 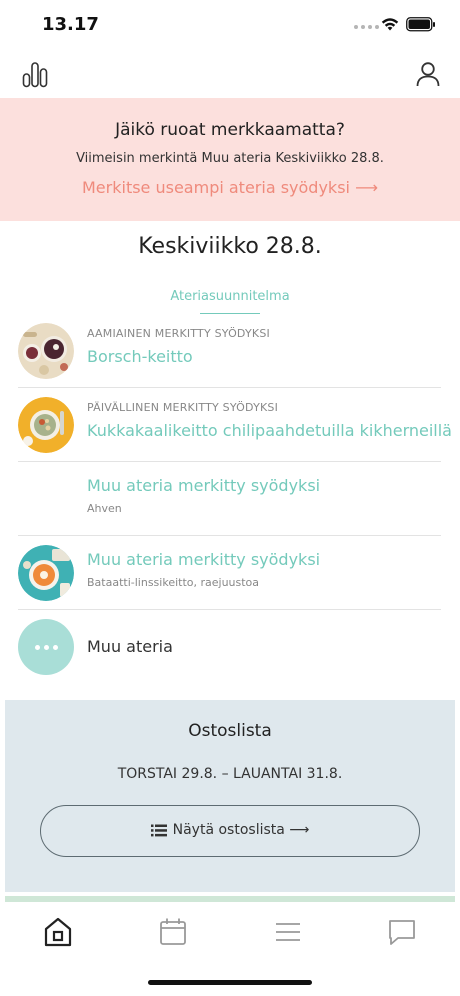 I want to click on shopping-list-title: Ostoslista, so click(x=230, y=731).